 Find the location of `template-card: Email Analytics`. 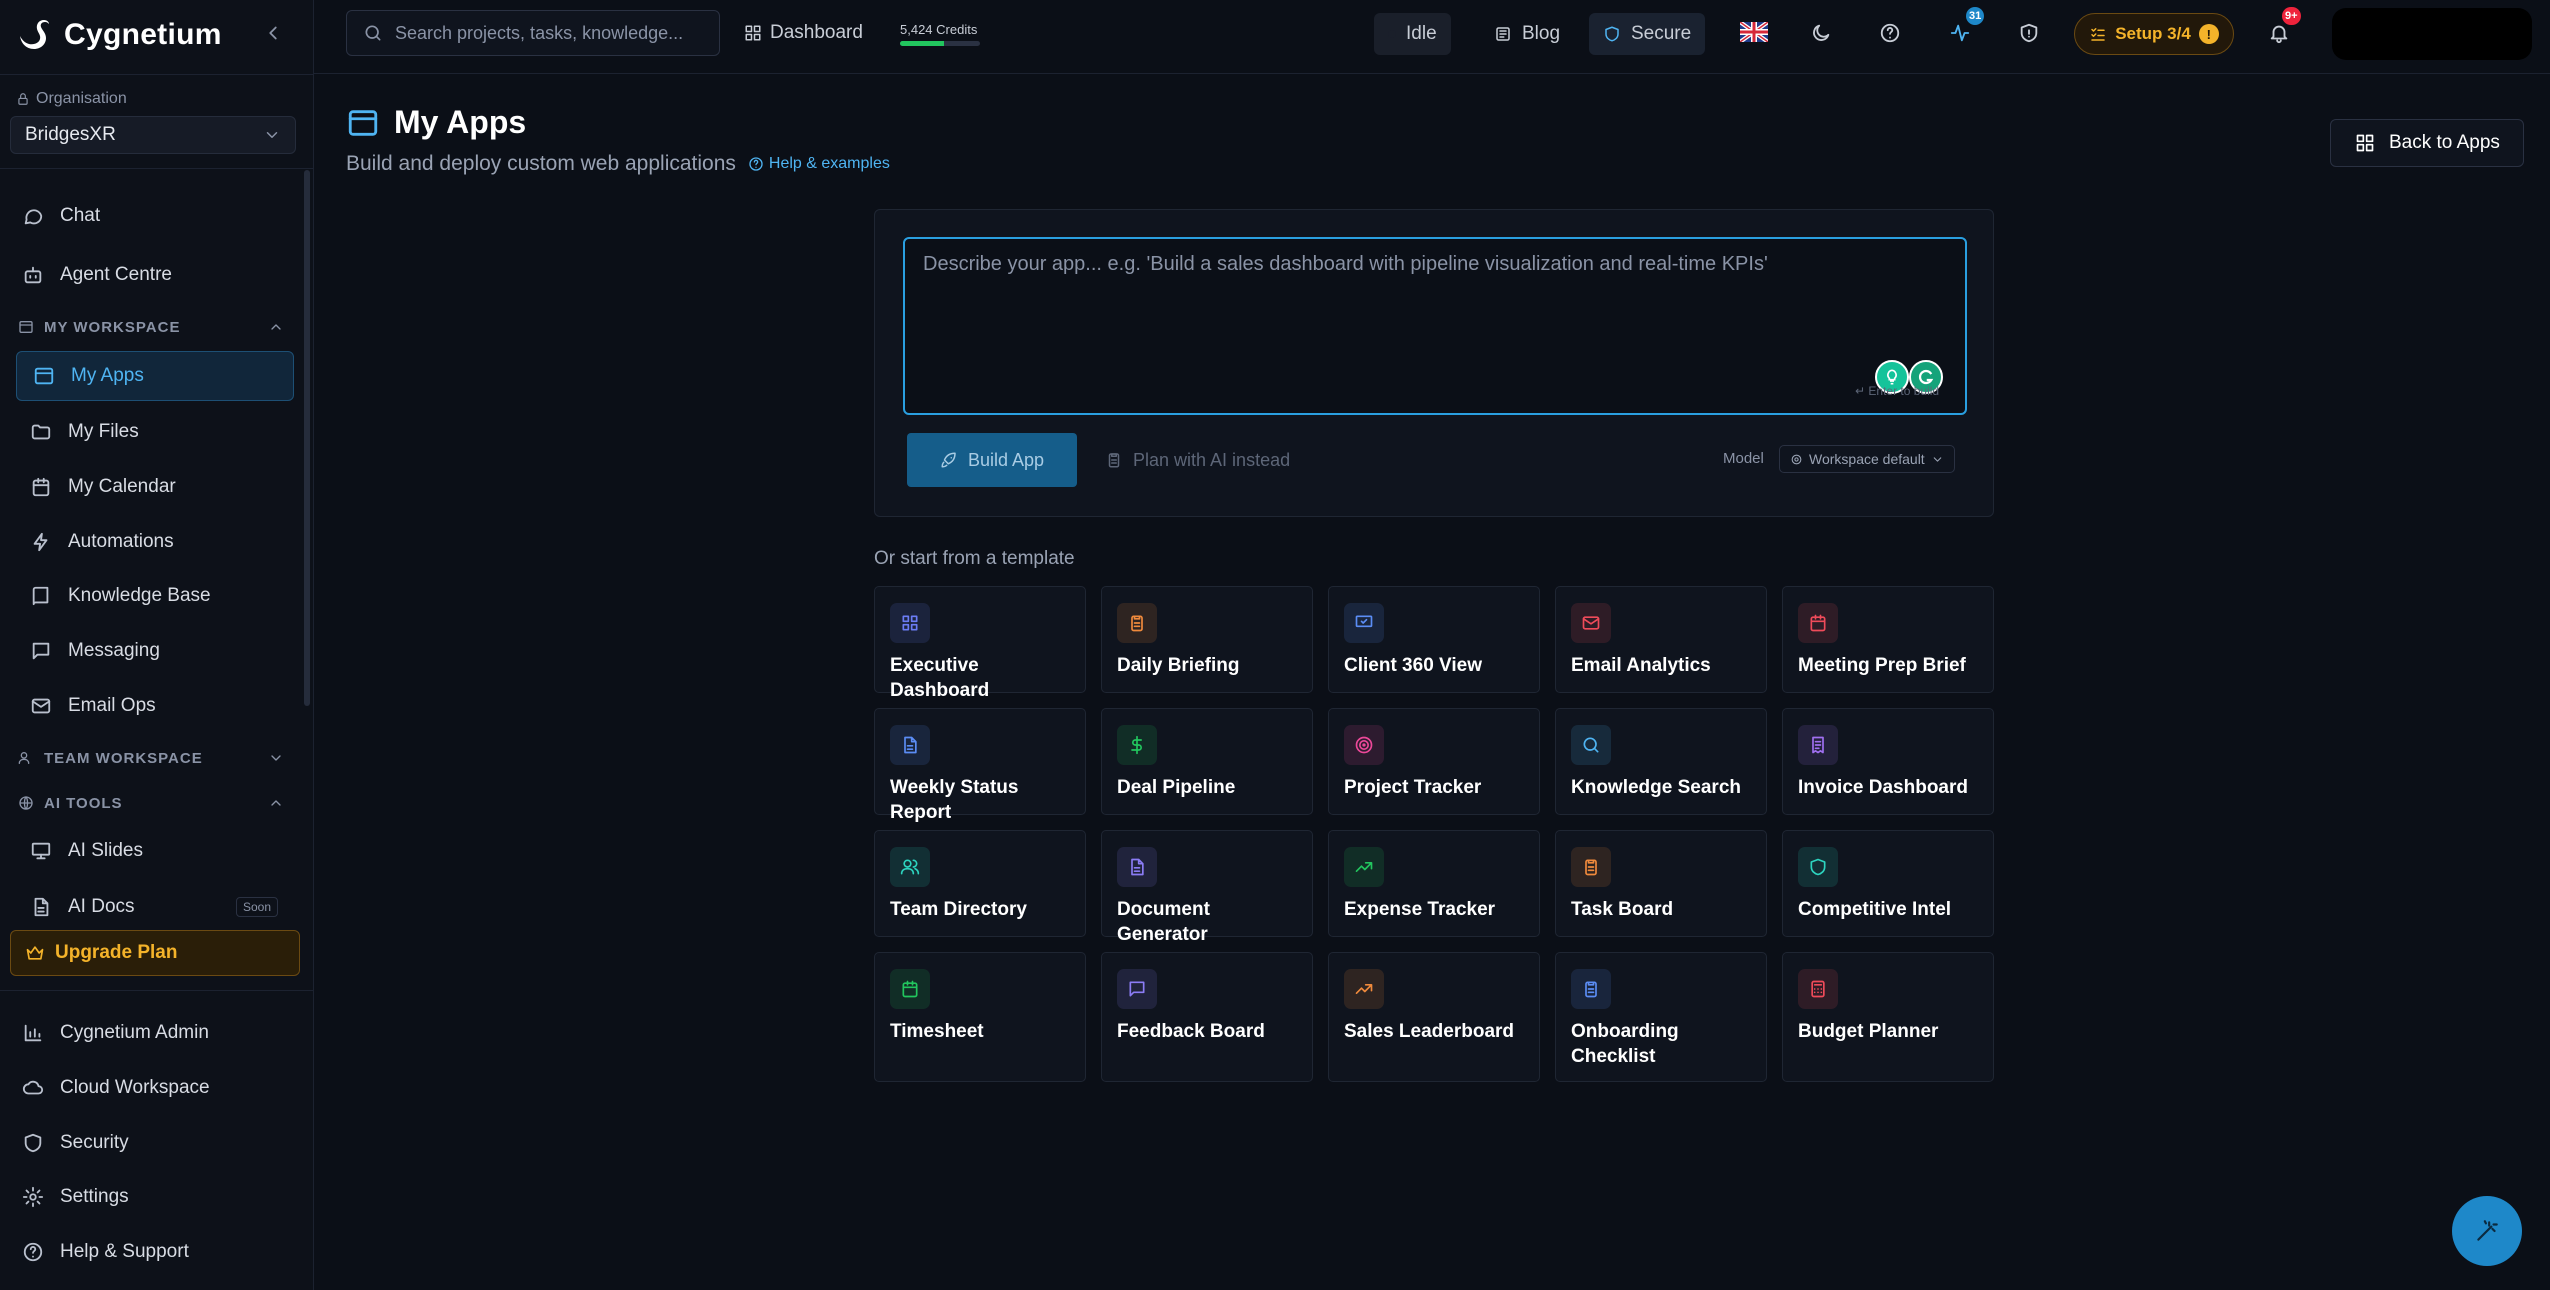

template-card: Email Analytics is located at coordinates (1661, 639).